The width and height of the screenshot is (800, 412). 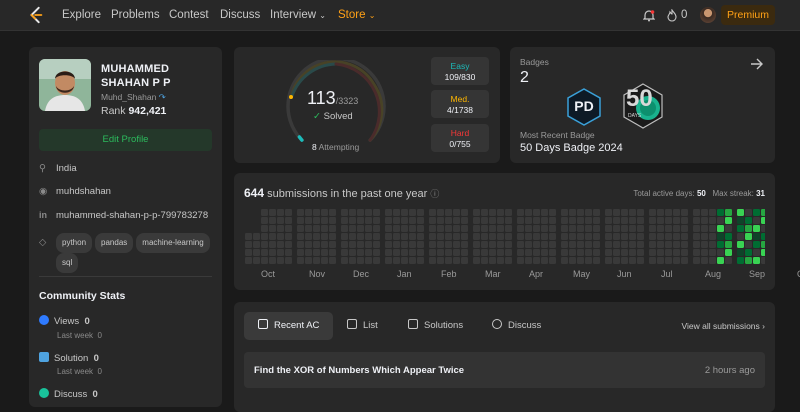 I want to click on tab-list: List, so click(x=362, y=326).